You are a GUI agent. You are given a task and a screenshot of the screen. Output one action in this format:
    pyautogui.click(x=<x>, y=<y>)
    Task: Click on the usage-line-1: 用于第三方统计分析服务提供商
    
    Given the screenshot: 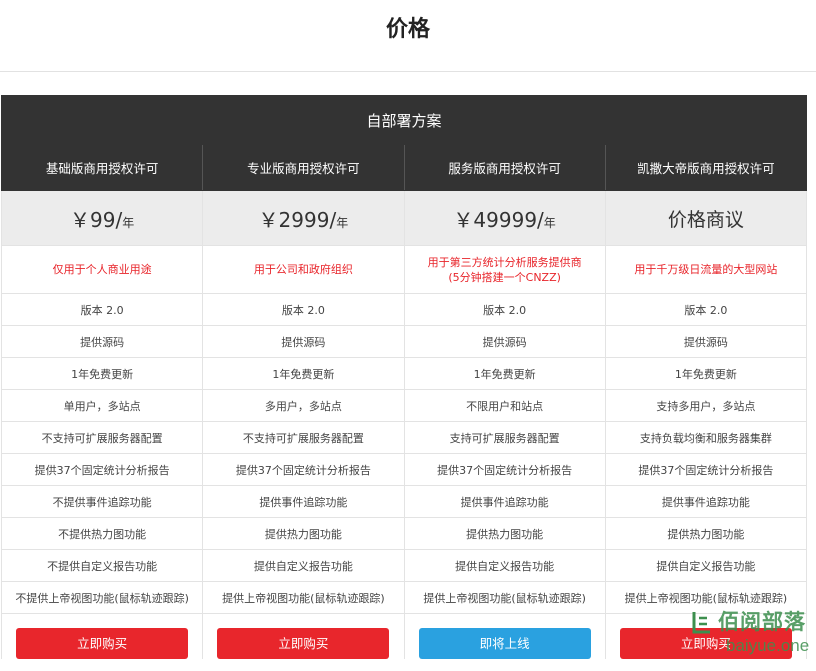 What is the action you would take?
    pyautogui.click(x=504, y=262)
    